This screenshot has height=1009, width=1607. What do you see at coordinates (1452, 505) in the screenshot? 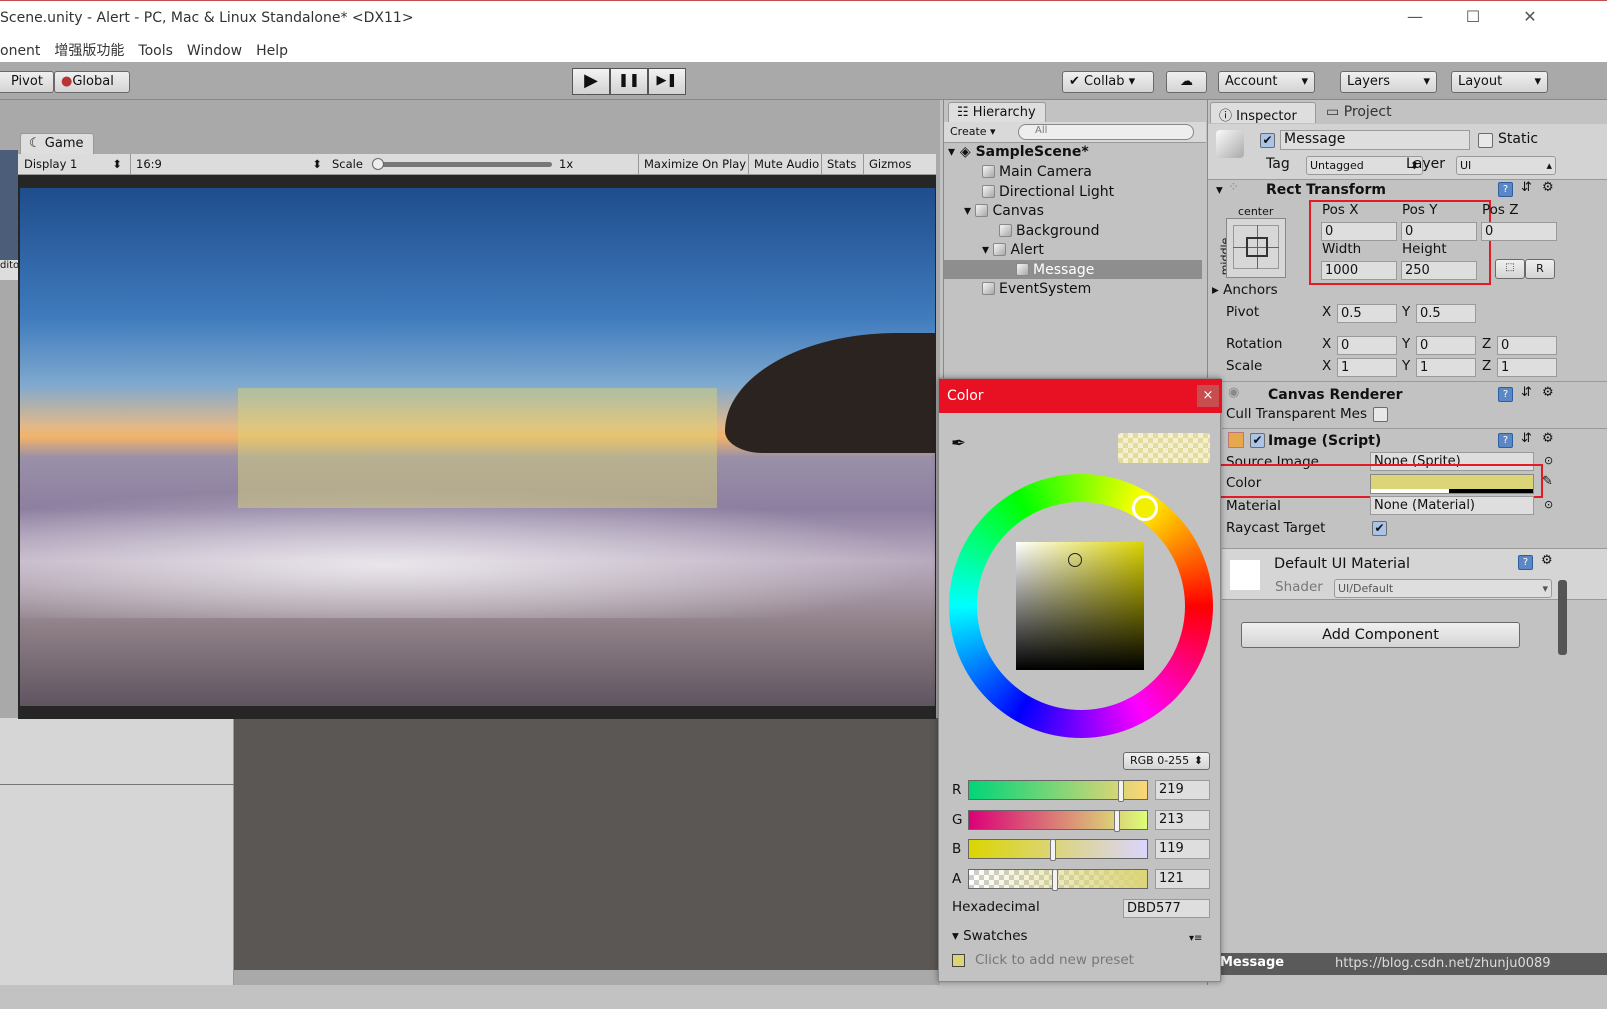
I see `material-field: None (Material)` at bounding box center [1452, 505].